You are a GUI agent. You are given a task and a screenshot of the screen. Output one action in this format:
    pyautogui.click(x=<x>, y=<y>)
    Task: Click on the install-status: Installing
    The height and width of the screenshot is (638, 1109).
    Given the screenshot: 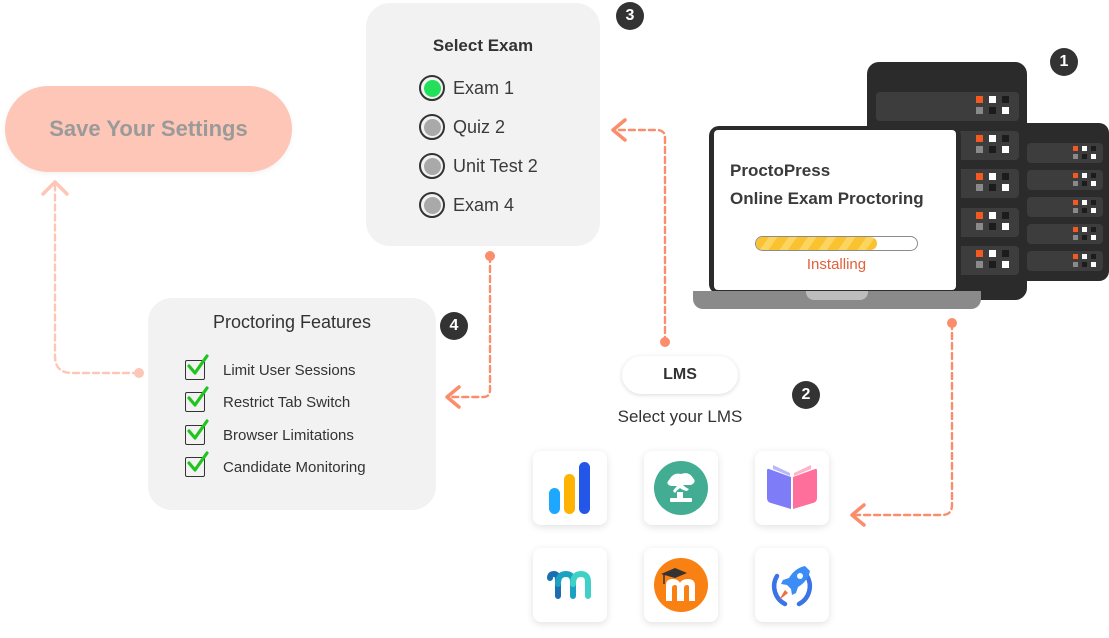 What is the action you would take?
    pyautogui.click(x=836, y=264)
    